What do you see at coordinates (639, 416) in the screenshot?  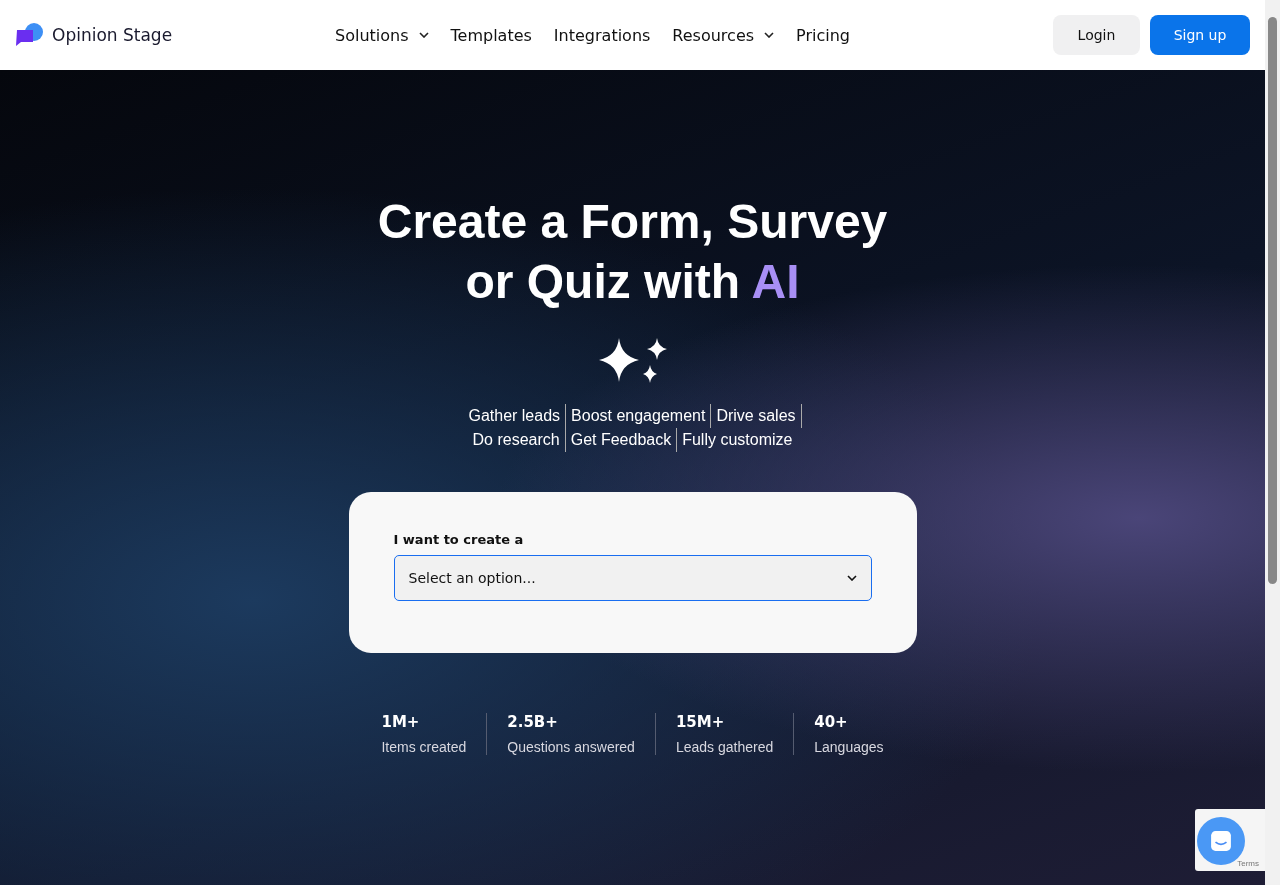 I see `tagline-item: Boost engagement` at bounding box center [639, 416].